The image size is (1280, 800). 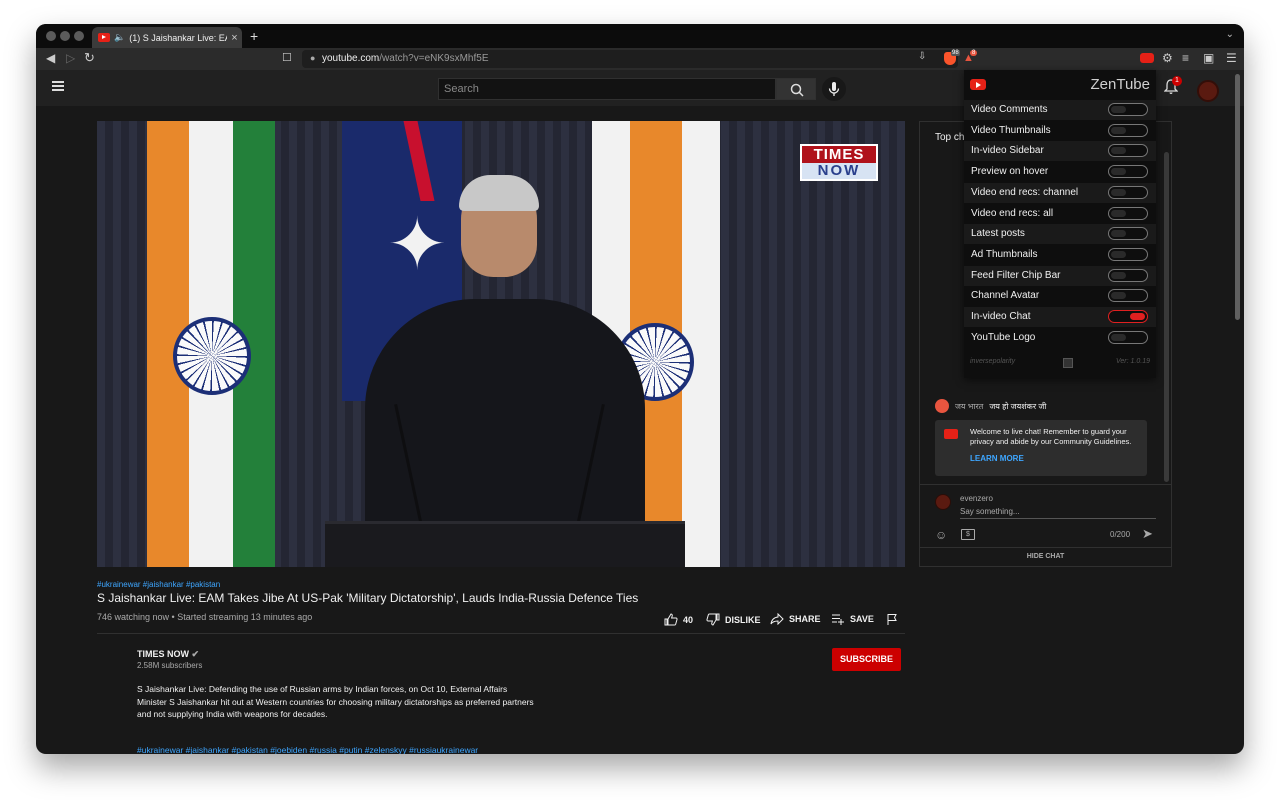 What do you see at coordinates (1147, 534) in the screenshot?
I see `send-icon: ➤` at bounding box center [1147, 534].